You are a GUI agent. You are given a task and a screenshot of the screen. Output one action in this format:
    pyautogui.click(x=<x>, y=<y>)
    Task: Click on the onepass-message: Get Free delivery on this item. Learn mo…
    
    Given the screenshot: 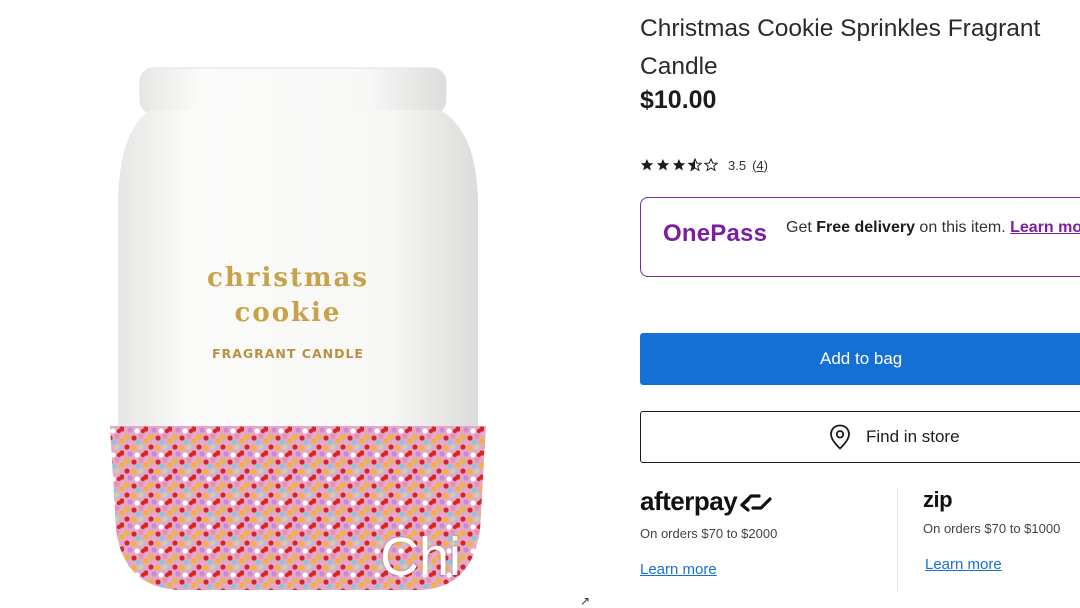 What is the action you would take?
    pyautogui.click(x=933, y=227)
    